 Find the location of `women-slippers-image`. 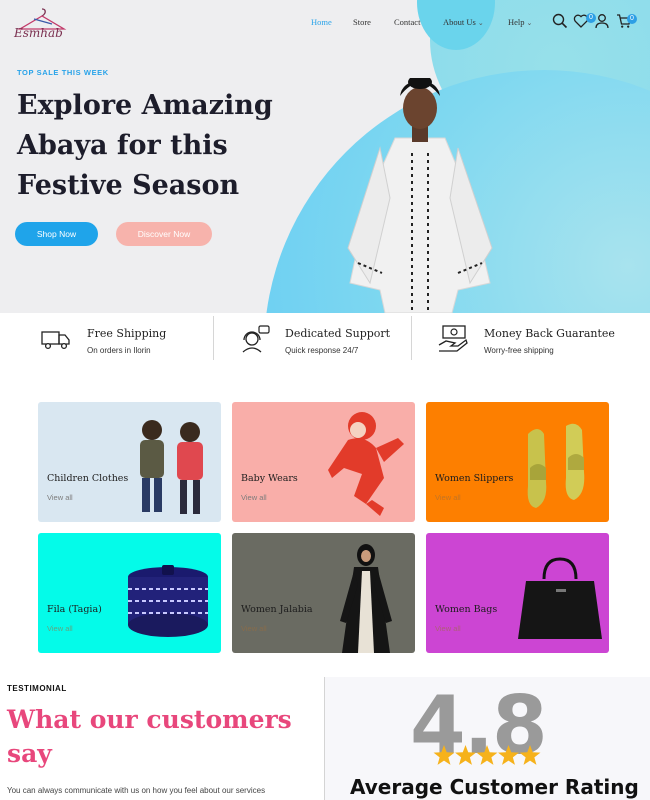

women-slippers-image is located at coordinates (556, 465).